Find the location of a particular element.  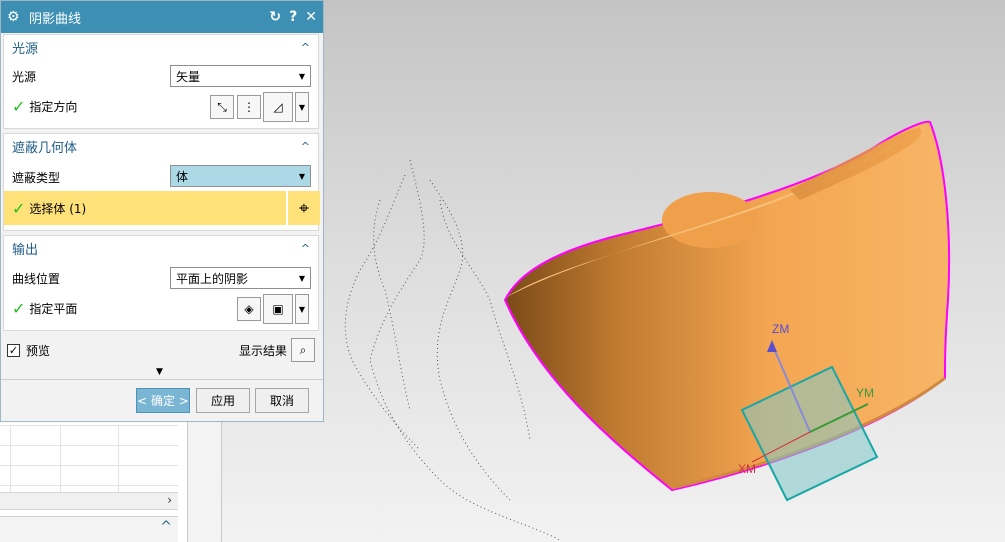

dialog-title: 阴影曲线 is located at coordinates (55, 19).